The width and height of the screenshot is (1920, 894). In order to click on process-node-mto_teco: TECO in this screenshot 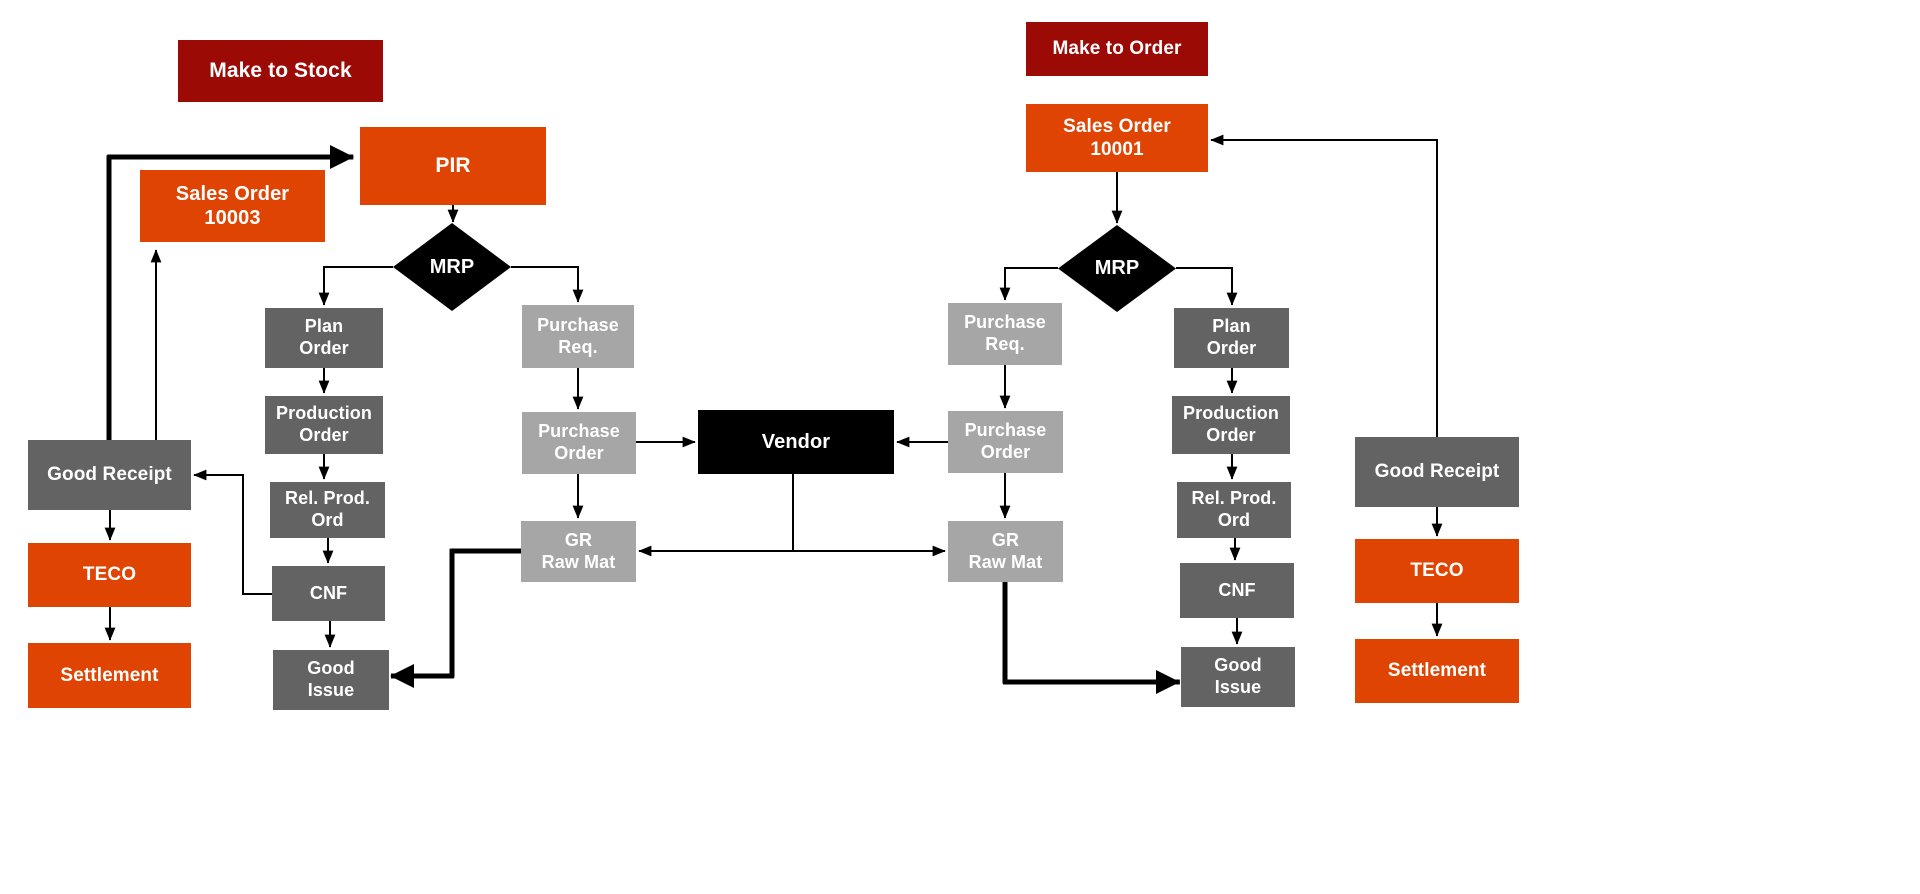, I will do `click(1437, 571)`.